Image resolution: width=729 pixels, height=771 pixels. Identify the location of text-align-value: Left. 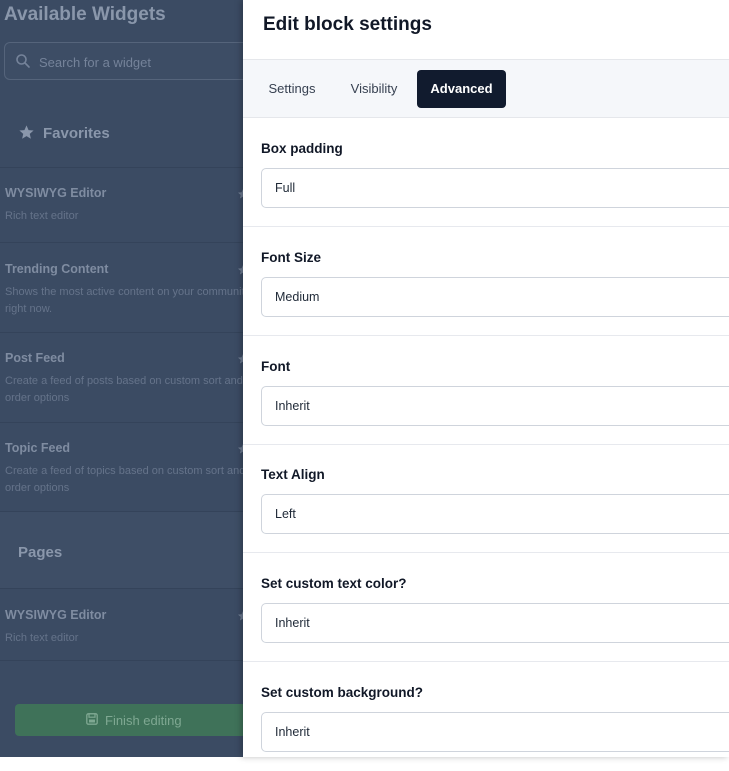
(285, 514).